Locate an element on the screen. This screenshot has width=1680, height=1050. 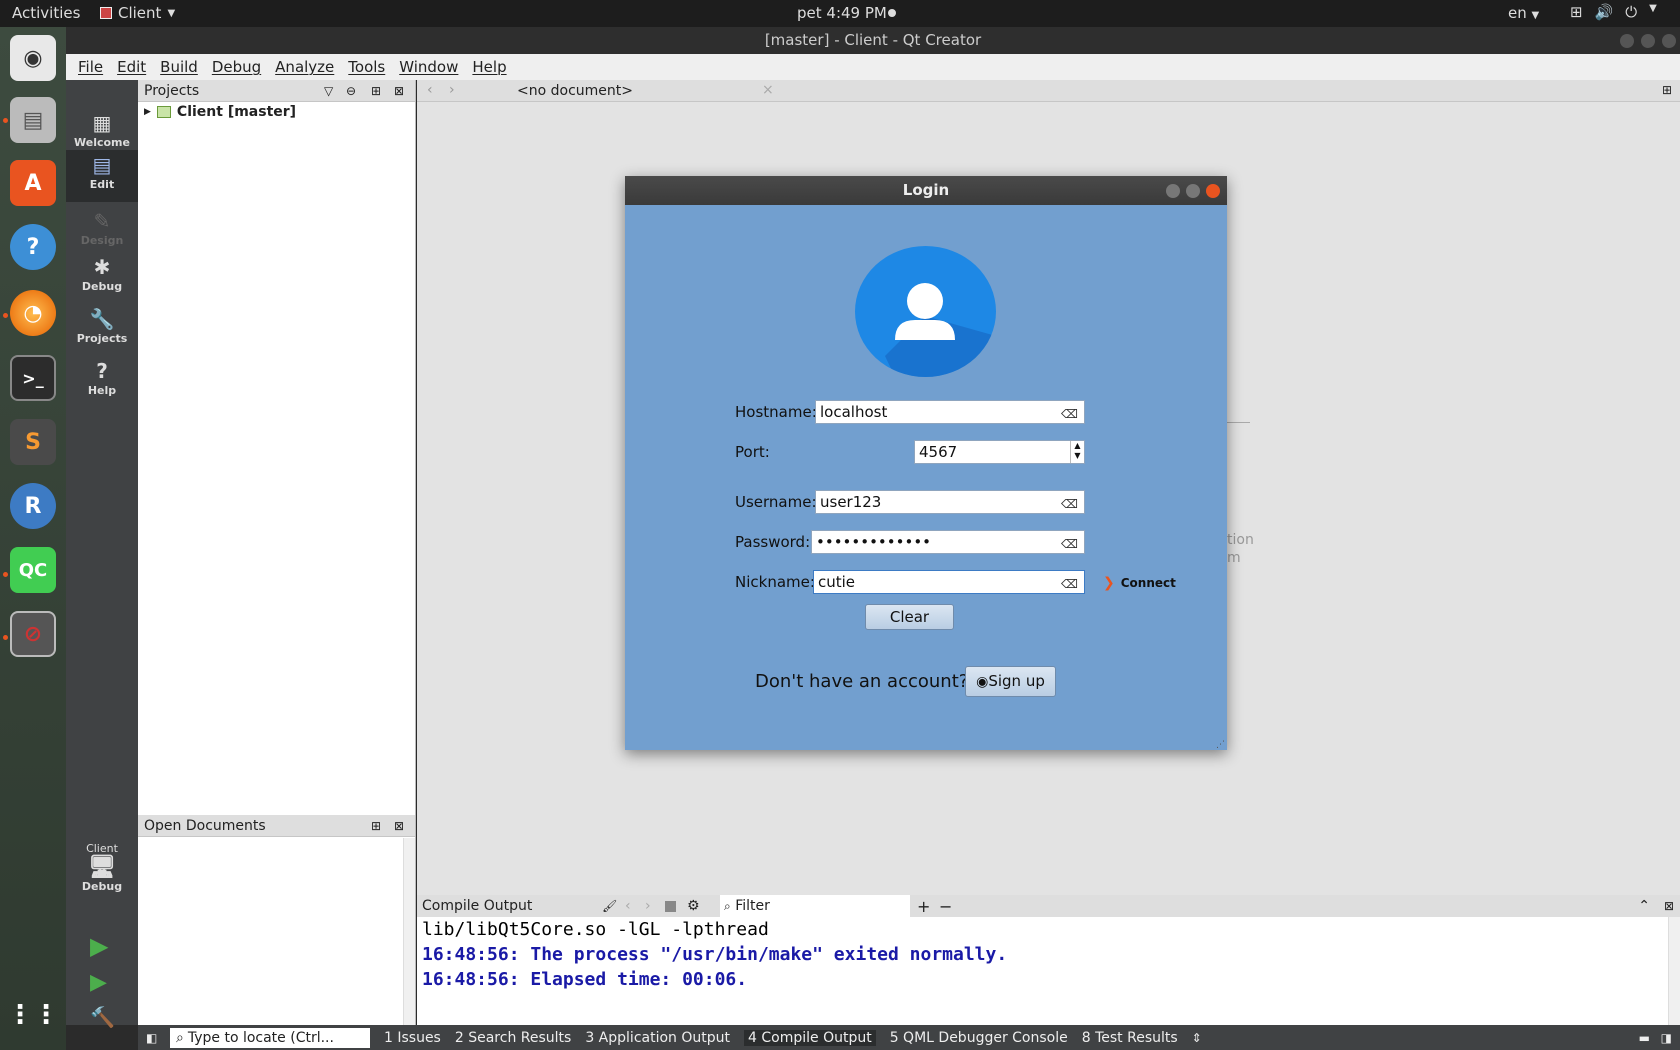
filter-icon: ▽ is located at coordinates (328, 91).